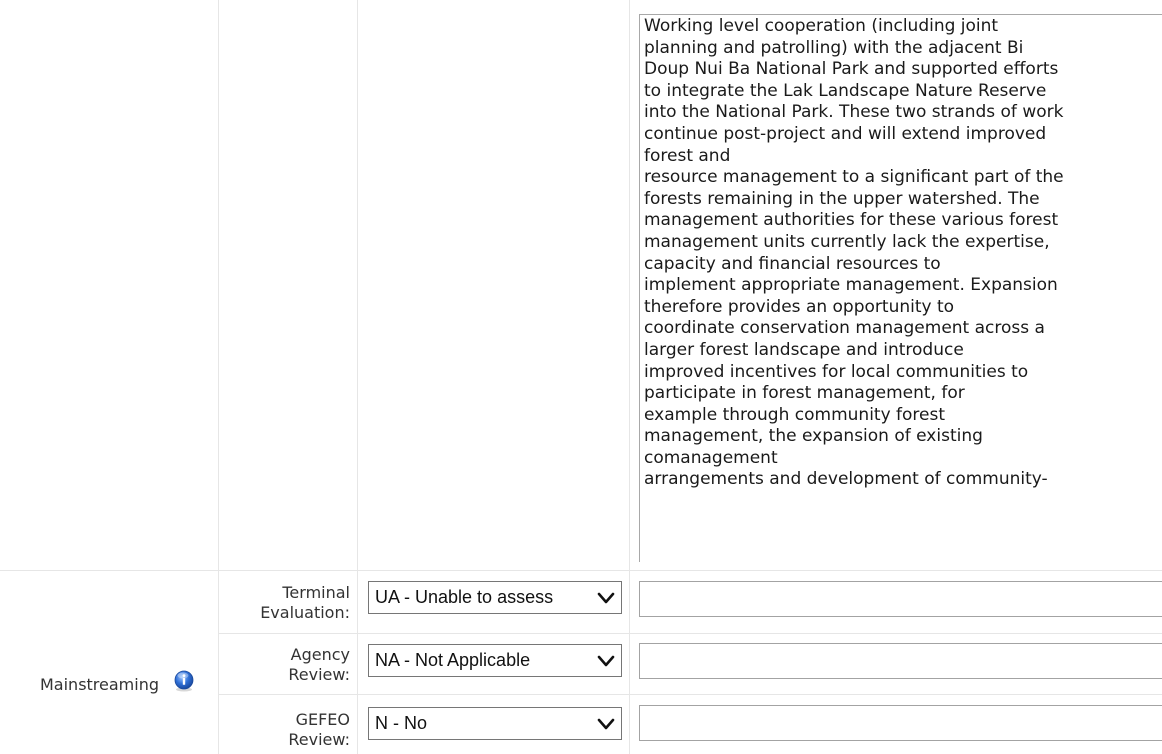  I want to click on info-icon, so click(184, 681).